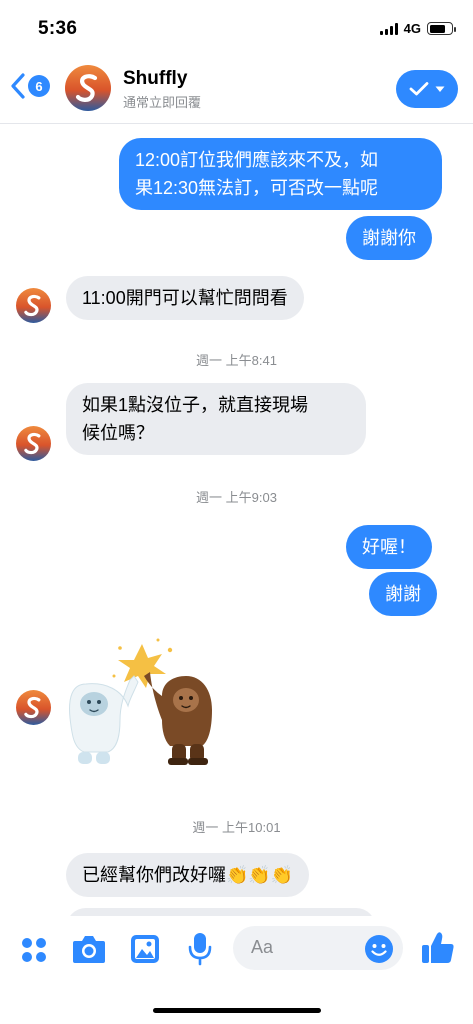  What do you see at coordinates (438, 948) in the screenshot?
I see `thumbs-up-icon` at bounding box center [438, 948].